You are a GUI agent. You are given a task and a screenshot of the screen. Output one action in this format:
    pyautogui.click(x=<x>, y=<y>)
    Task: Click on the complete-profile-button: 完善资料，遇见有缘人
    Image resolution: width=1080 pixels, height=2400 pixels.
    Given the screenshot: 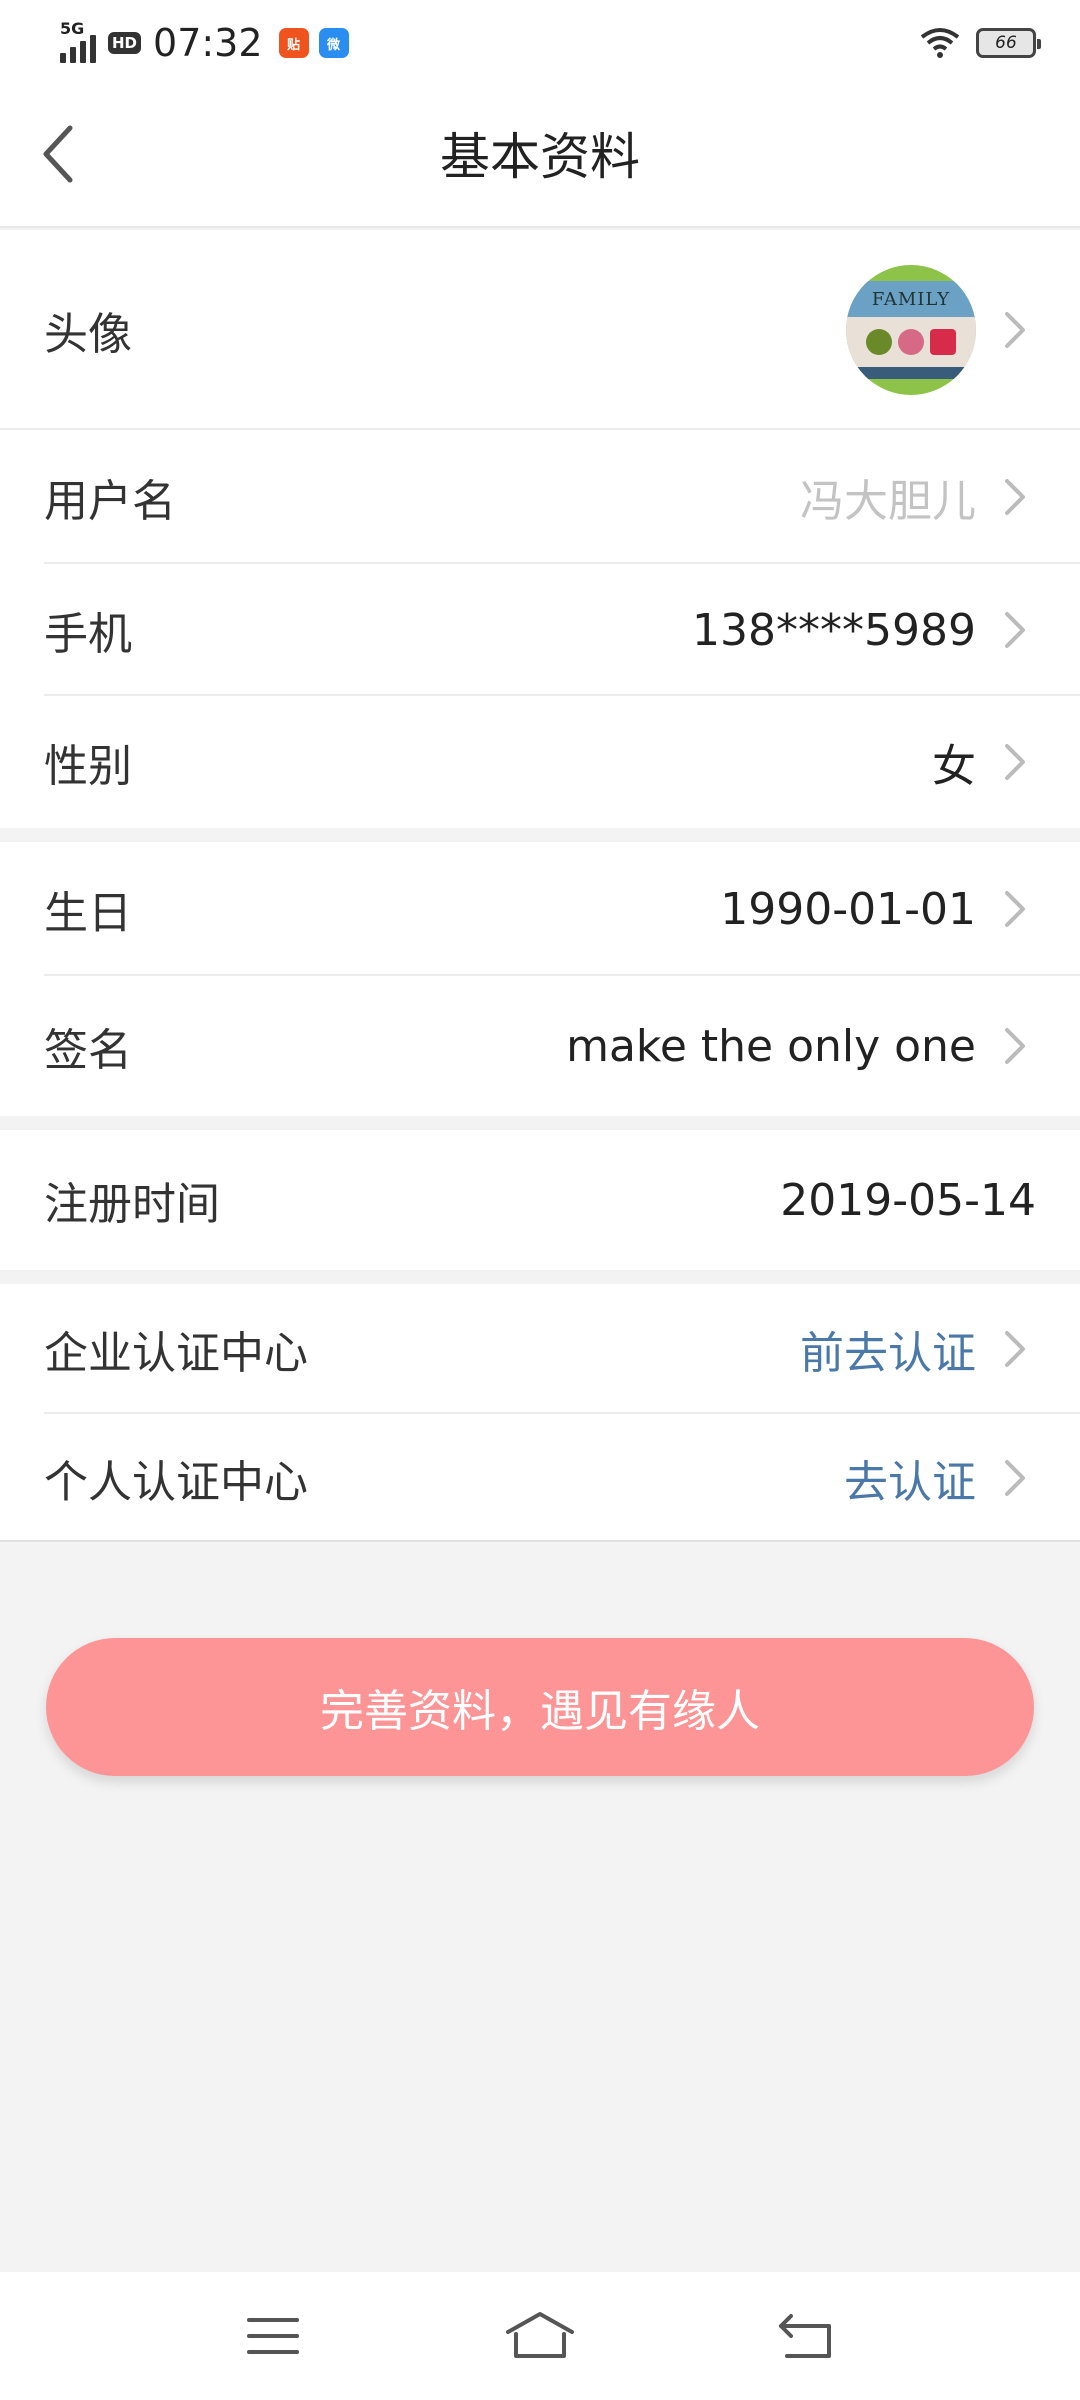 What is the action you would take?
    pyautogui.click(x=540, y=1707)
    